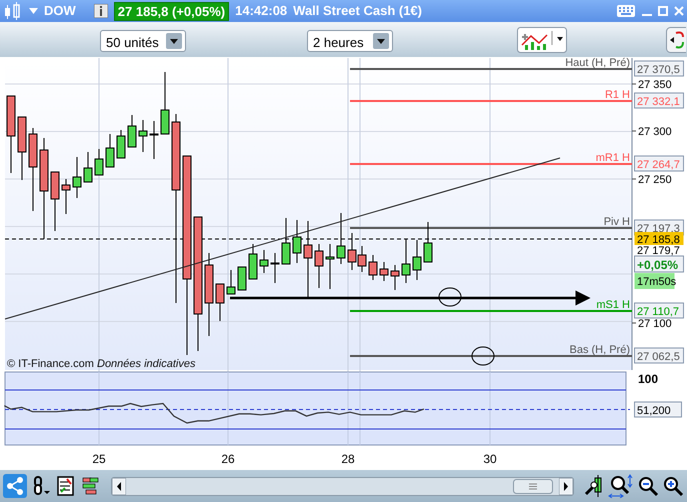 Image resolution: width=687 pixels, height=502 pixels. I want to click on price-tag: 27 179,7, so click(658, 251).